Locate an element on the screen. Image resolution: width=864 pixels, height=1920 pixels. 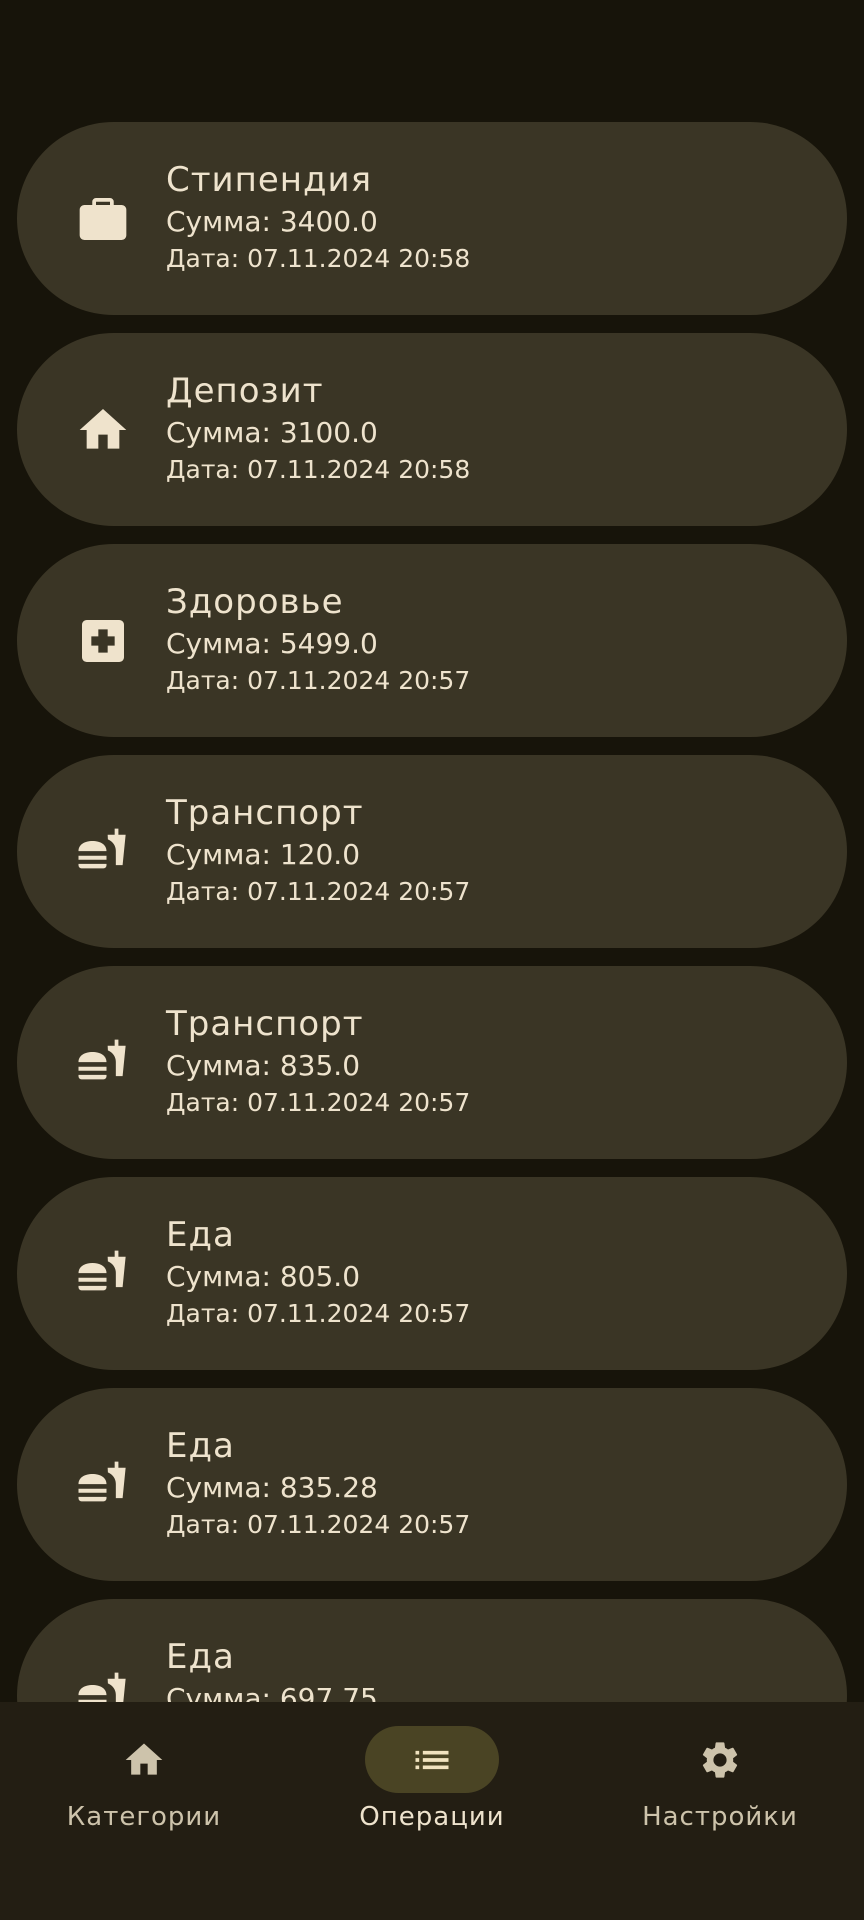
operation-title: Депозит is located at coordinates (245, 391).